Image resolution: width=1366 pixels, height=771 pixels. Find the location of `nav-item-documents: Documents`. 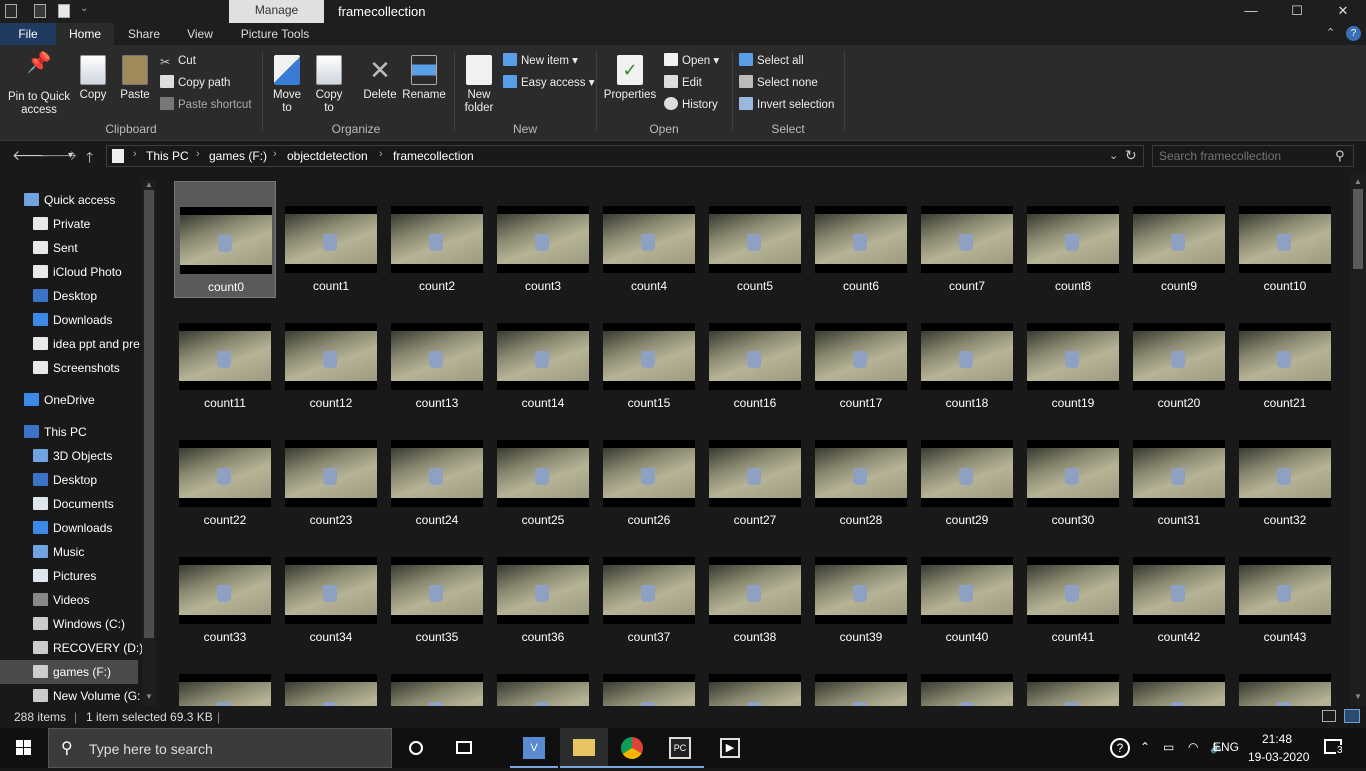

nav-item-documents: Documents is located at coordinates (73, 504).